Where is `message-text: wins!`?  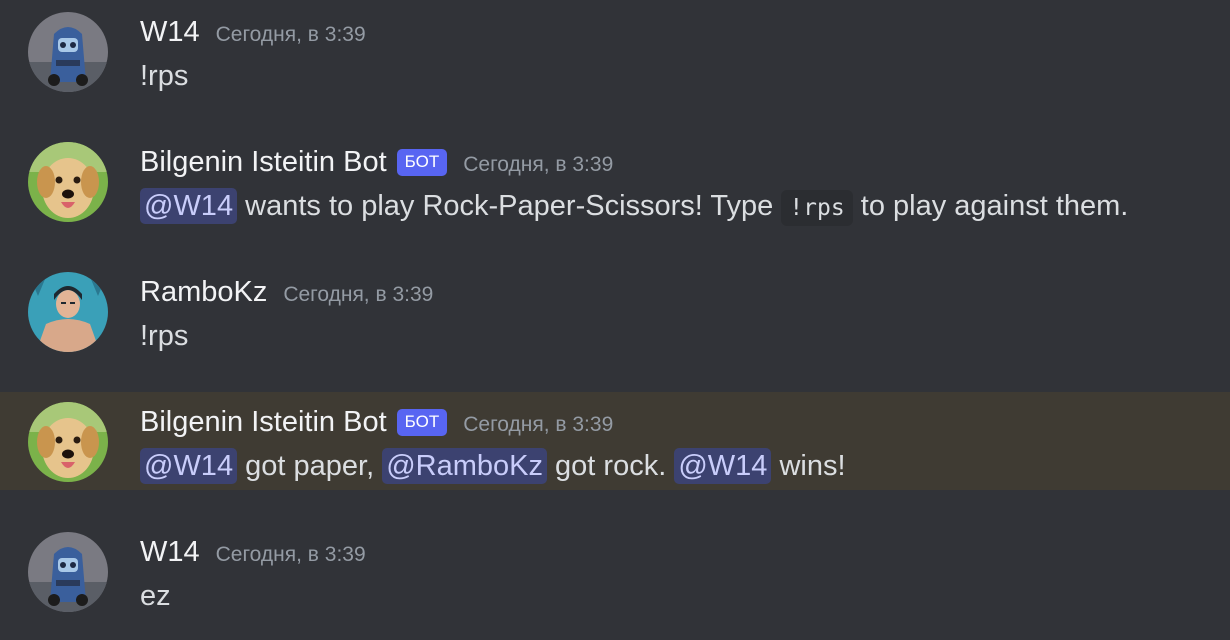
message-text: wins! is located at coordinates (808, 466).